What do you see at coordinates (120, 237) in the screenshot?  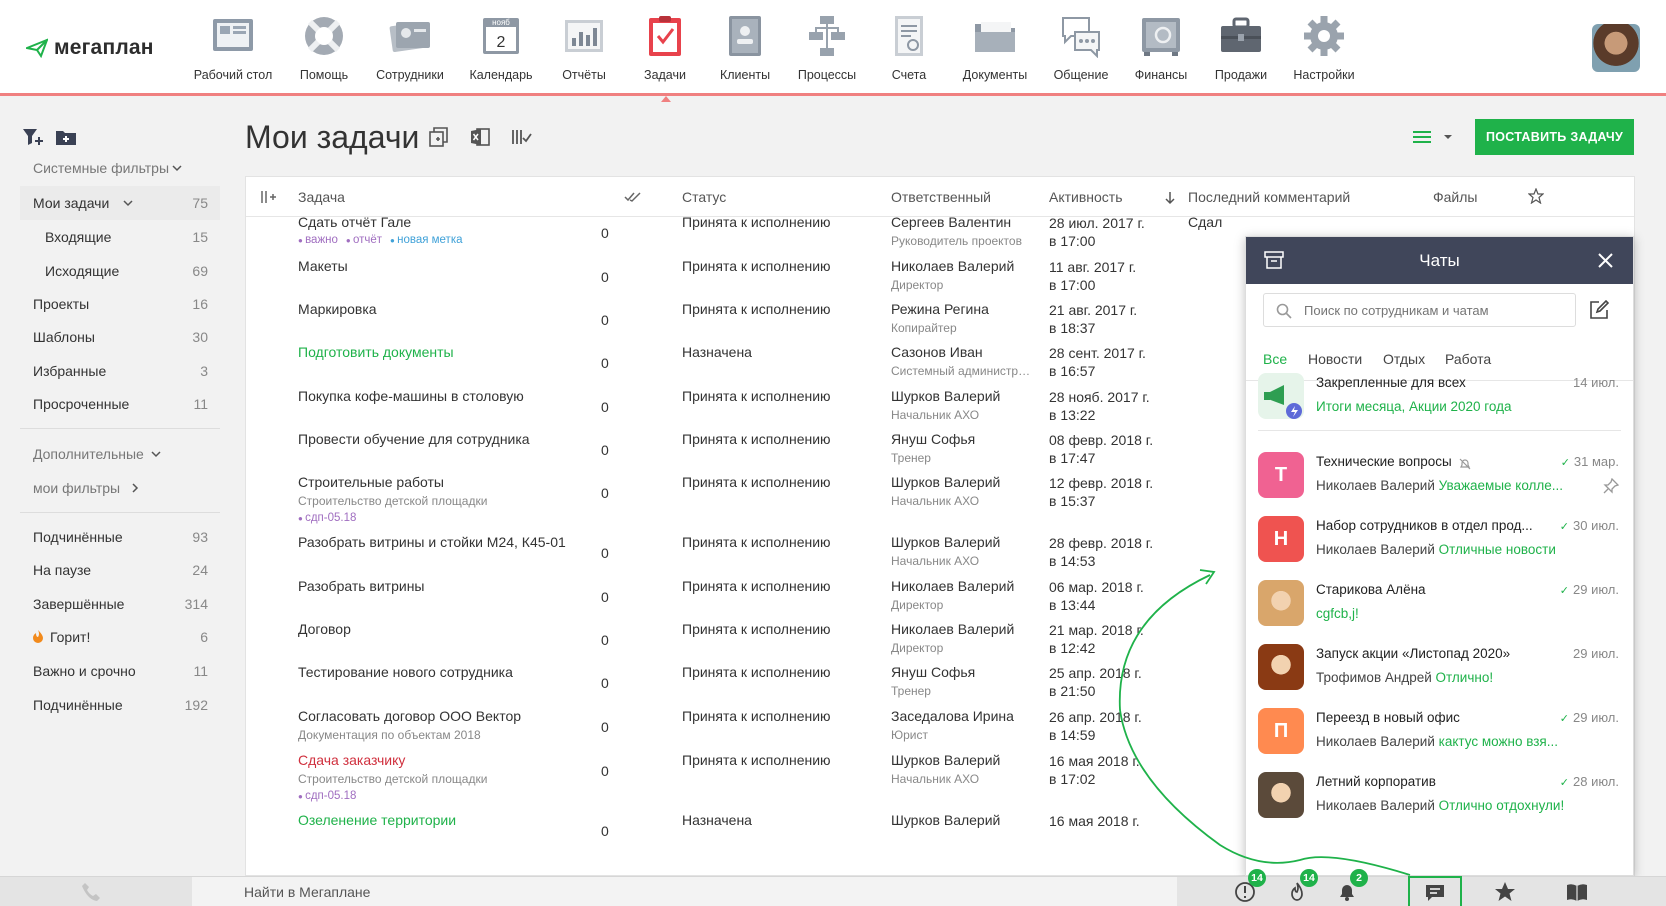 I see `sidebar-item-2: Входящие 15` at bounding box center [120, 237].